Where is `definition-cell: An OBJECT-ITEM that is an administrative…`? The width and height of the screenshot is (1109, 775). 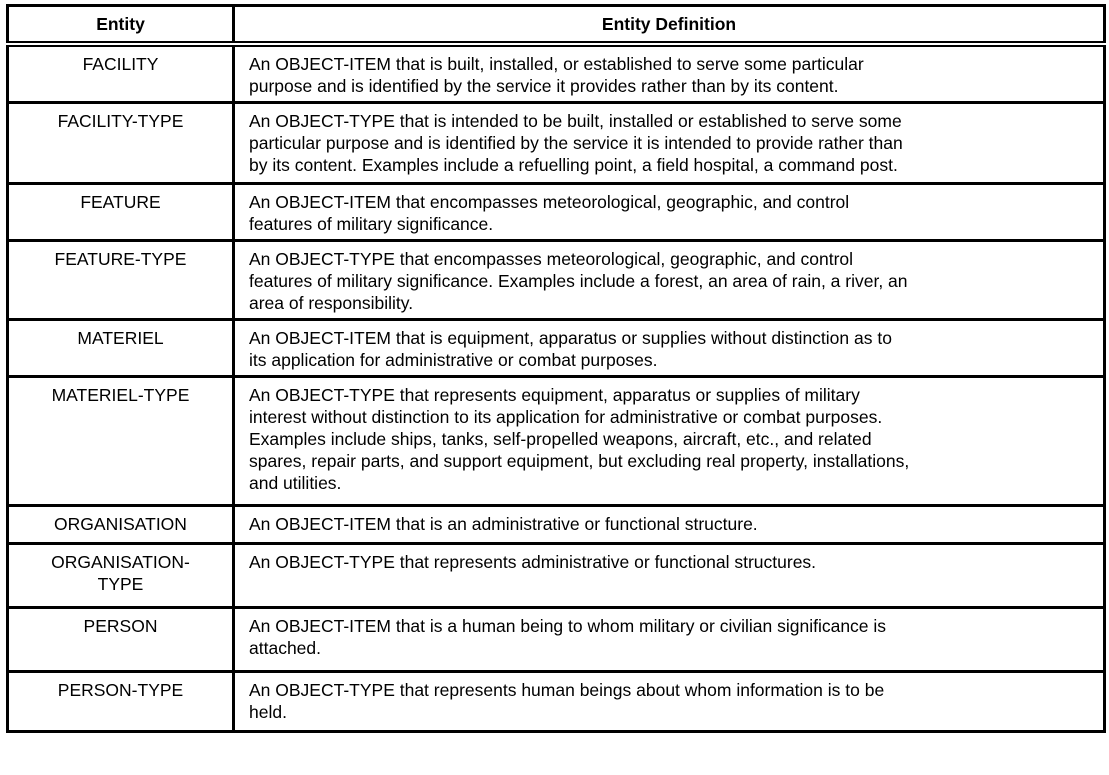 definition-cell: An OBJECT-ITEM that is an administrative… is located at coordinates (669, 524).